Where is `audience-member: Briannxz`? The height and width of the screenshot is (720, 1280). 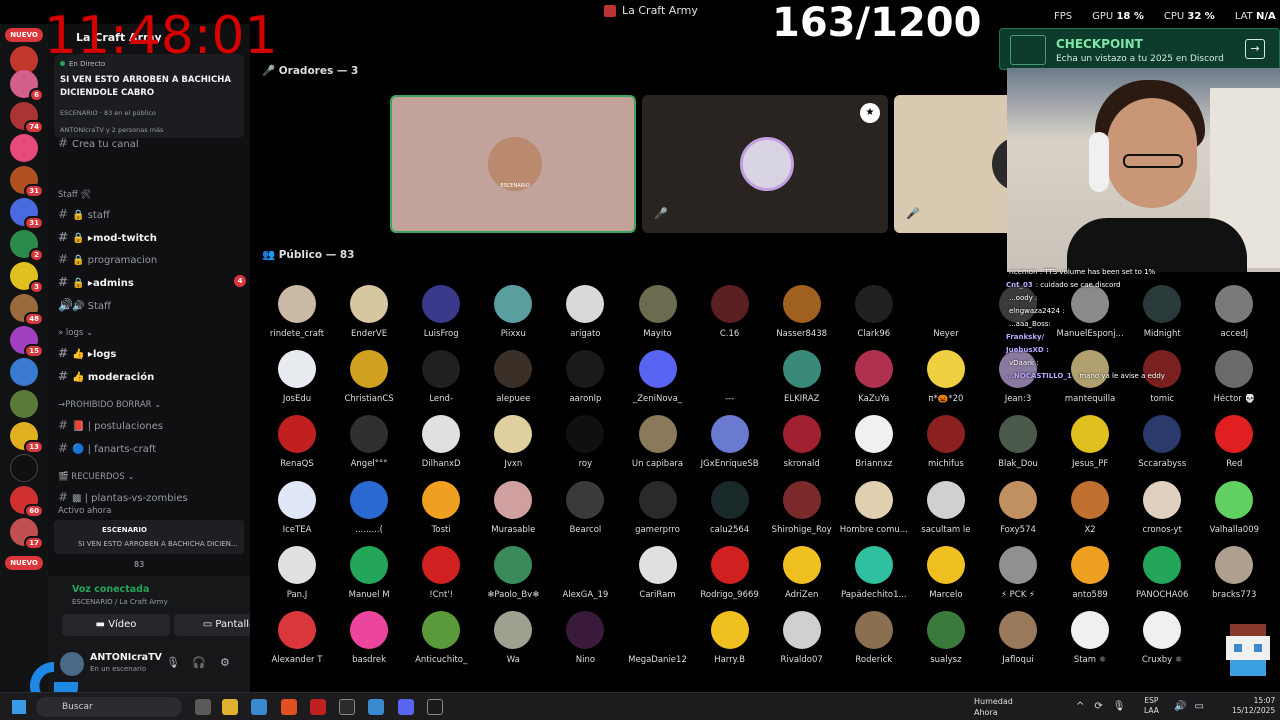
audience-member: Briannxz is located at coordinates (874, 445).